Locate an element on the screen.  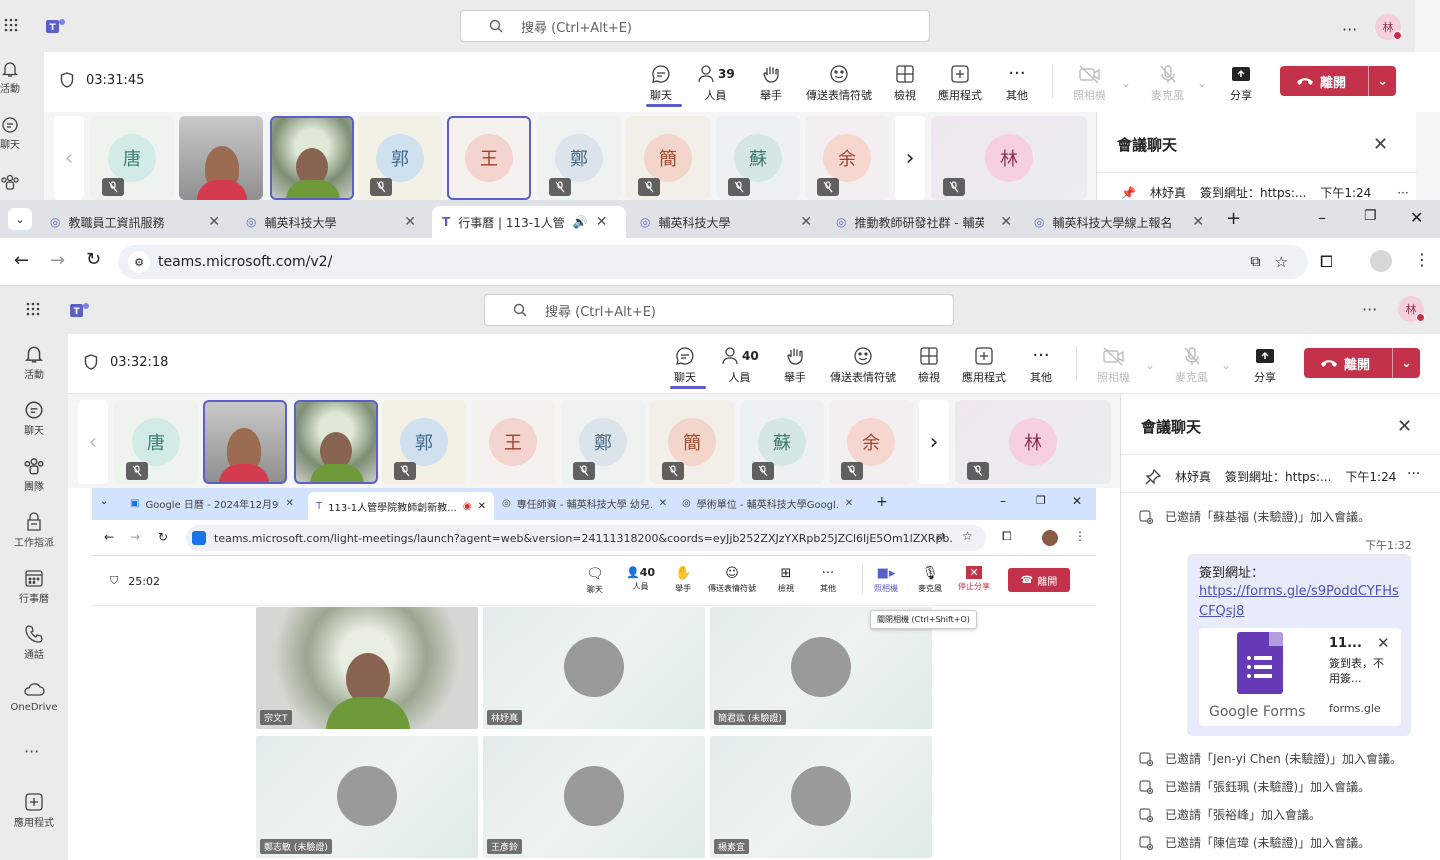
browser-tab: ◎ 輔英科技大學線上報名 ✕ is located at coordinates (1119, 222).